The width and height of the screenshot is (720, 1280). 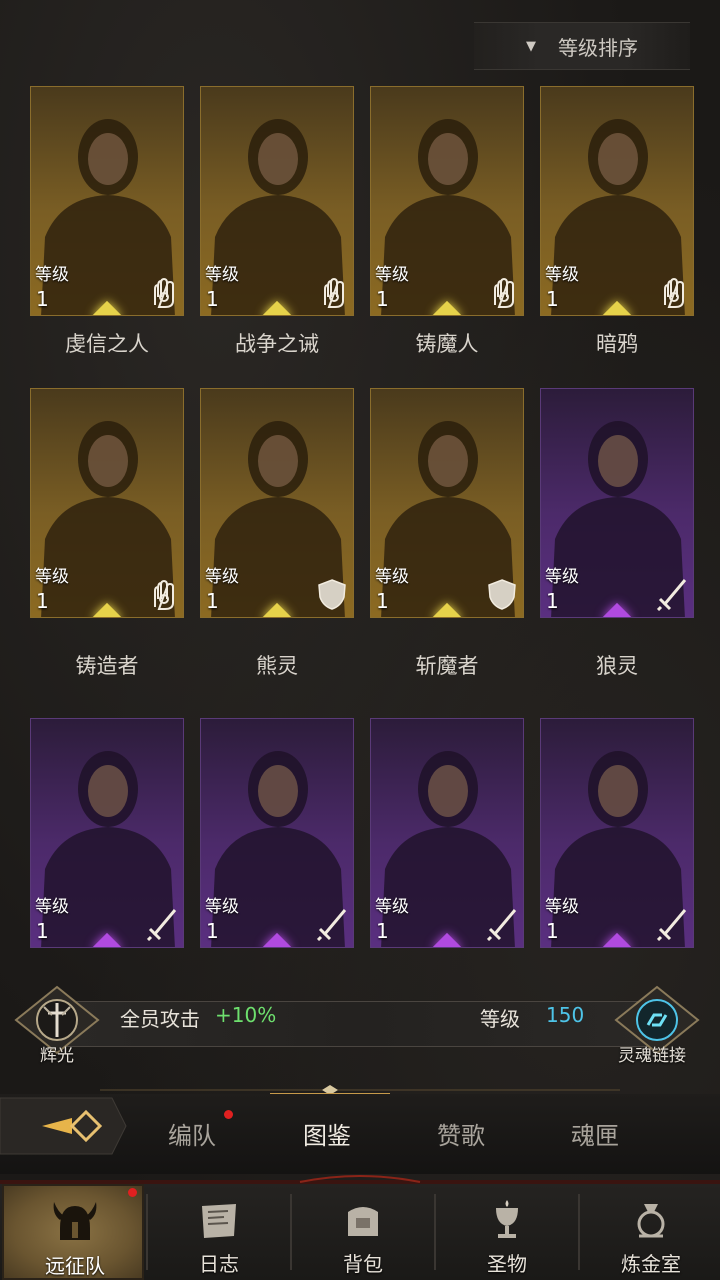 I want to click on hero-name: 铸魔人, so click(x=447, y=344).